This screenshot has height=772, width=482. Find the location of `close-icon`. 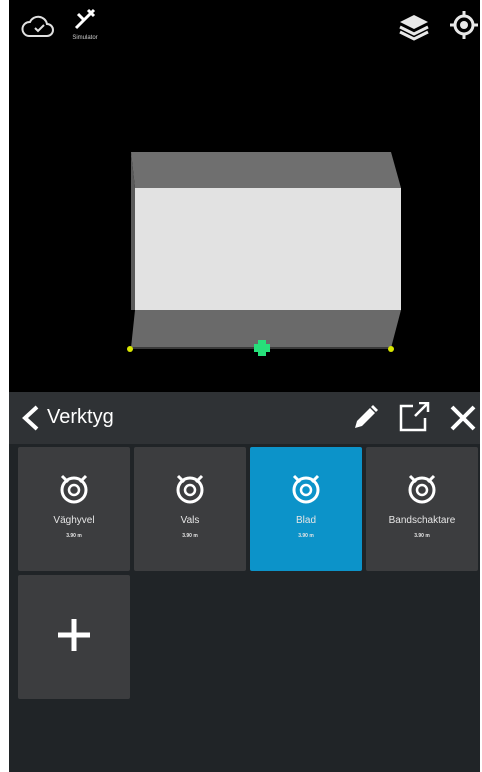

close-icon is located at coordinates (463, 418).